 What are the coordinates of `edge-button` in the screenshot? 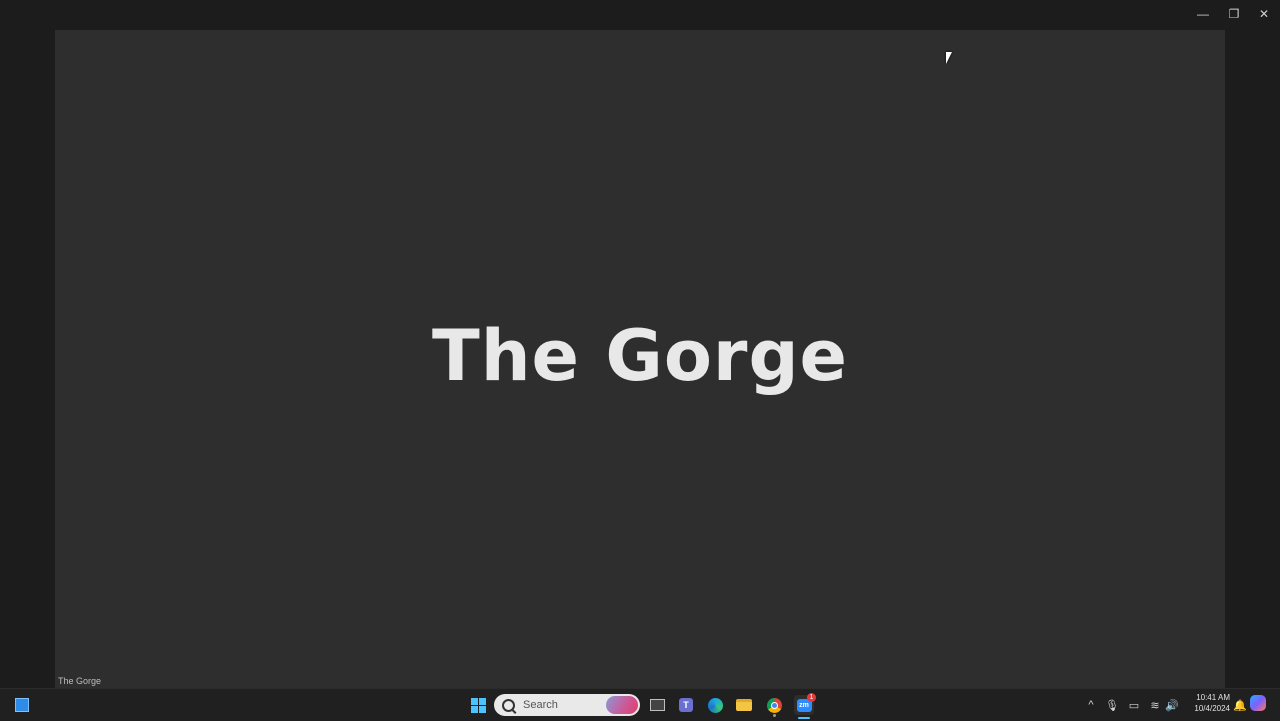 It's located at (715, 705).